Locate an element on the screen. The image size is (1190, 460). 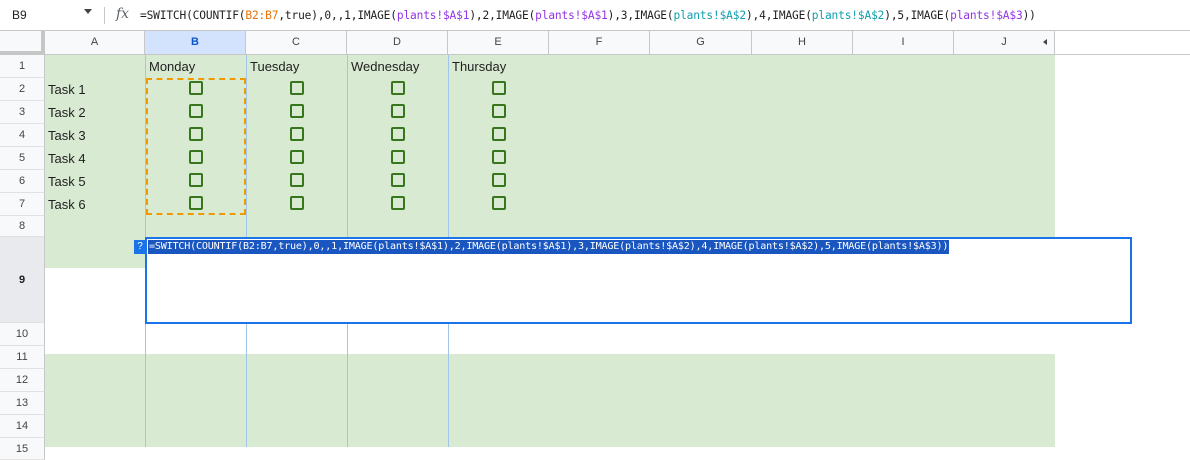
task-label: Task 2 is located at coordinates (67, 112).